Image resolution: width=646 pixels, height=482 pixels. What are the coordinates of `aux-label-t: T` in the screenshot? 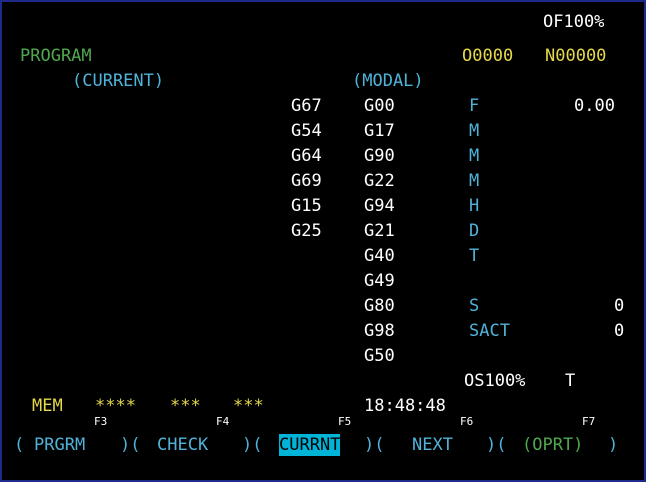 It's located at (474, 256).